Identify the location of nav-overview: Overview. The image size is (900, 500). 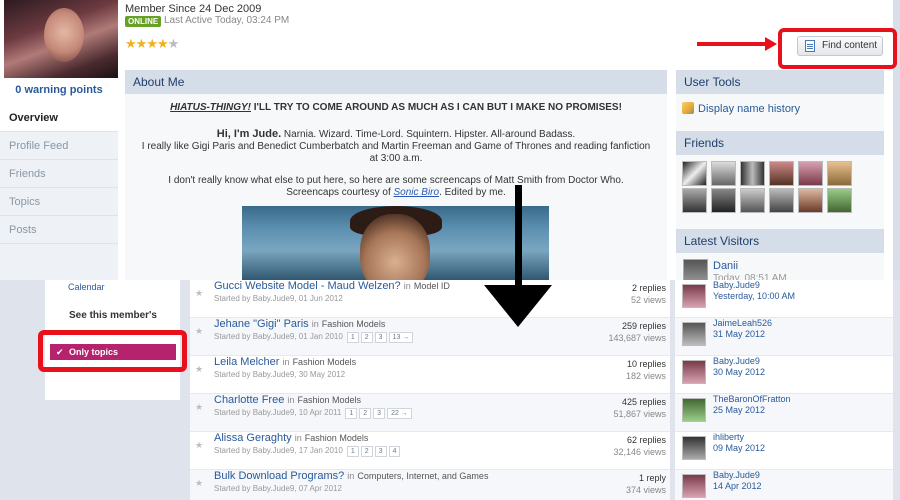
(59, 118).